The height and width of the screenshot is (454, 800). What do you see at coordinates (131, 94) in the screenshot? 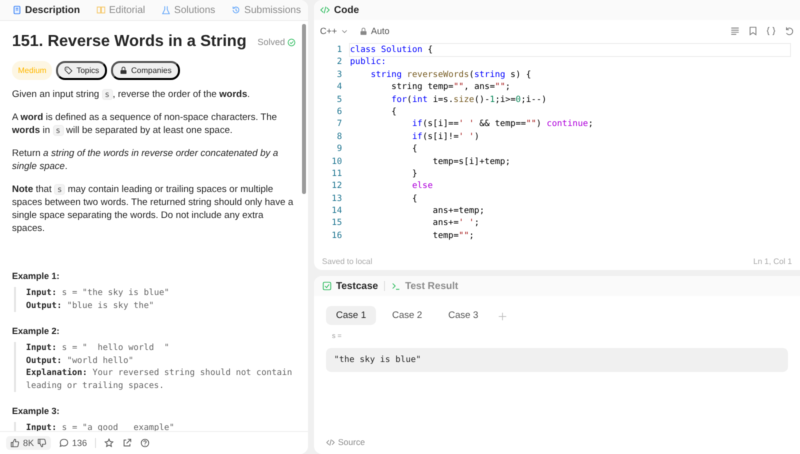
I see `description-paragraph: Given an input string s , reverse the order of the words.` at bounding box center [131, 94].